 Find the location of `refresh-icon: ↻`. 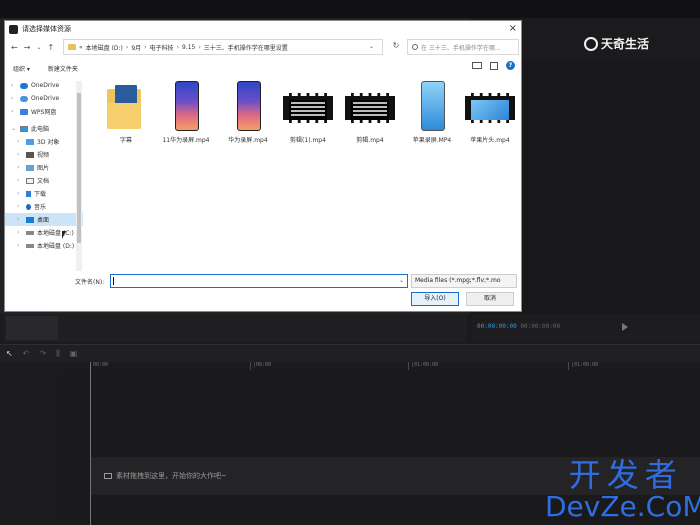

refresh-icon: ↻ is located at coordinates (396, 48).